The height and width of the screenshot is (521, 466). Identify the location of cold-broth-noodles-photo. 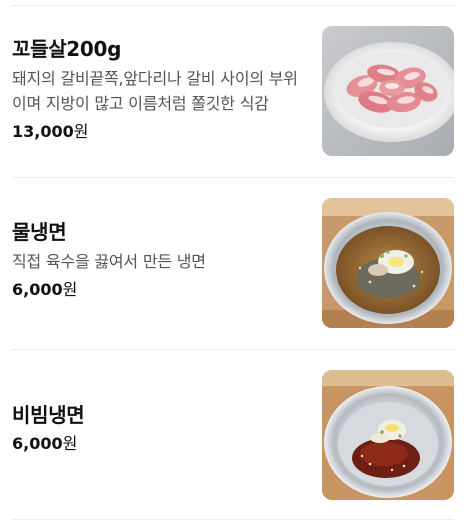
(388, 263).